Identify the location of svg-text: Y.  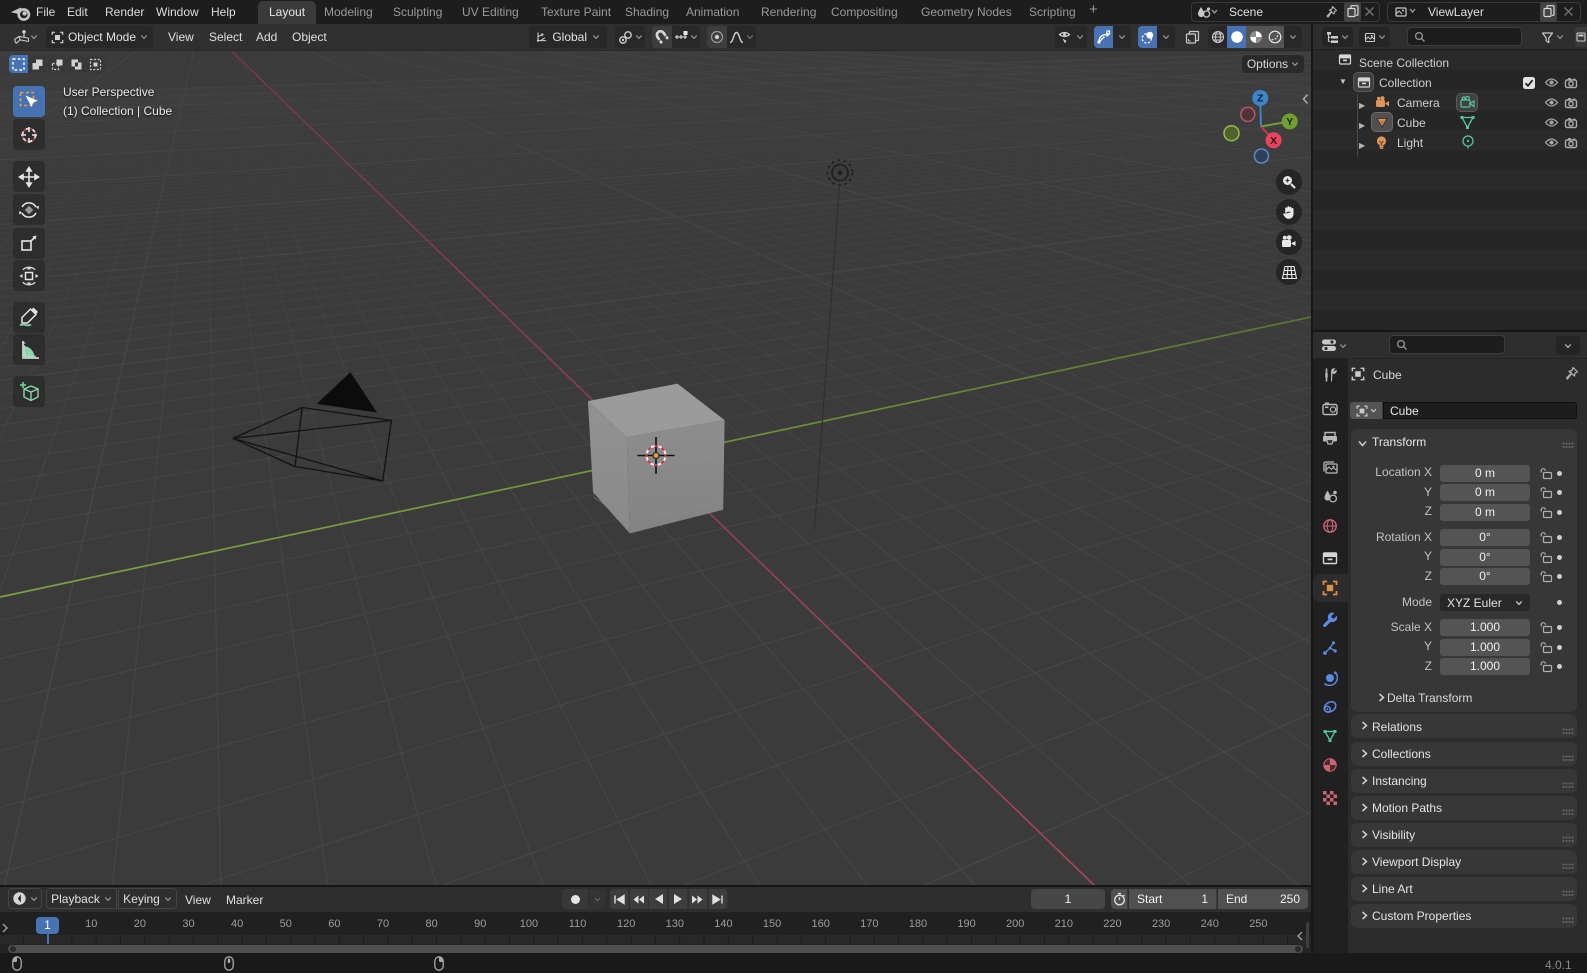
(1289, 122).